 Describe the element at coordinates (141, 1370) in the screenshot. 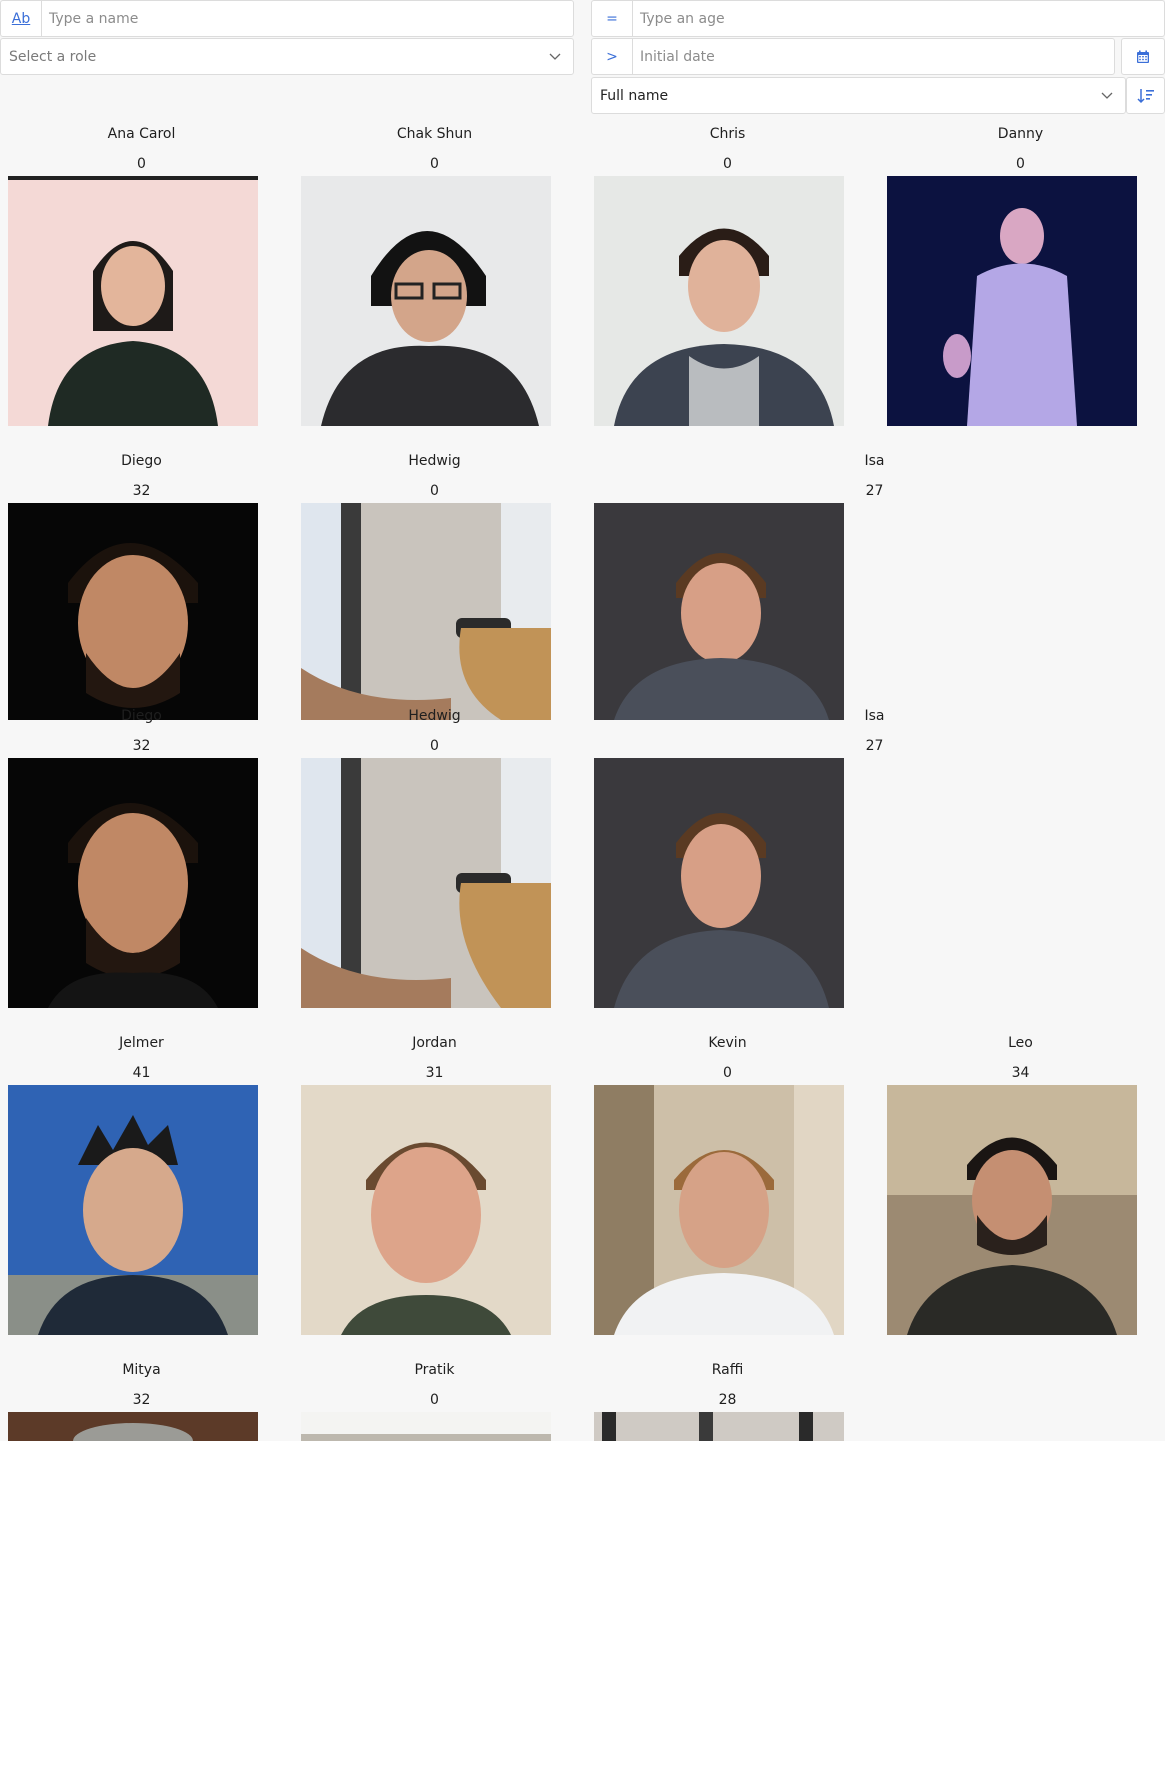

I see `person-name: Mitya` at that location.